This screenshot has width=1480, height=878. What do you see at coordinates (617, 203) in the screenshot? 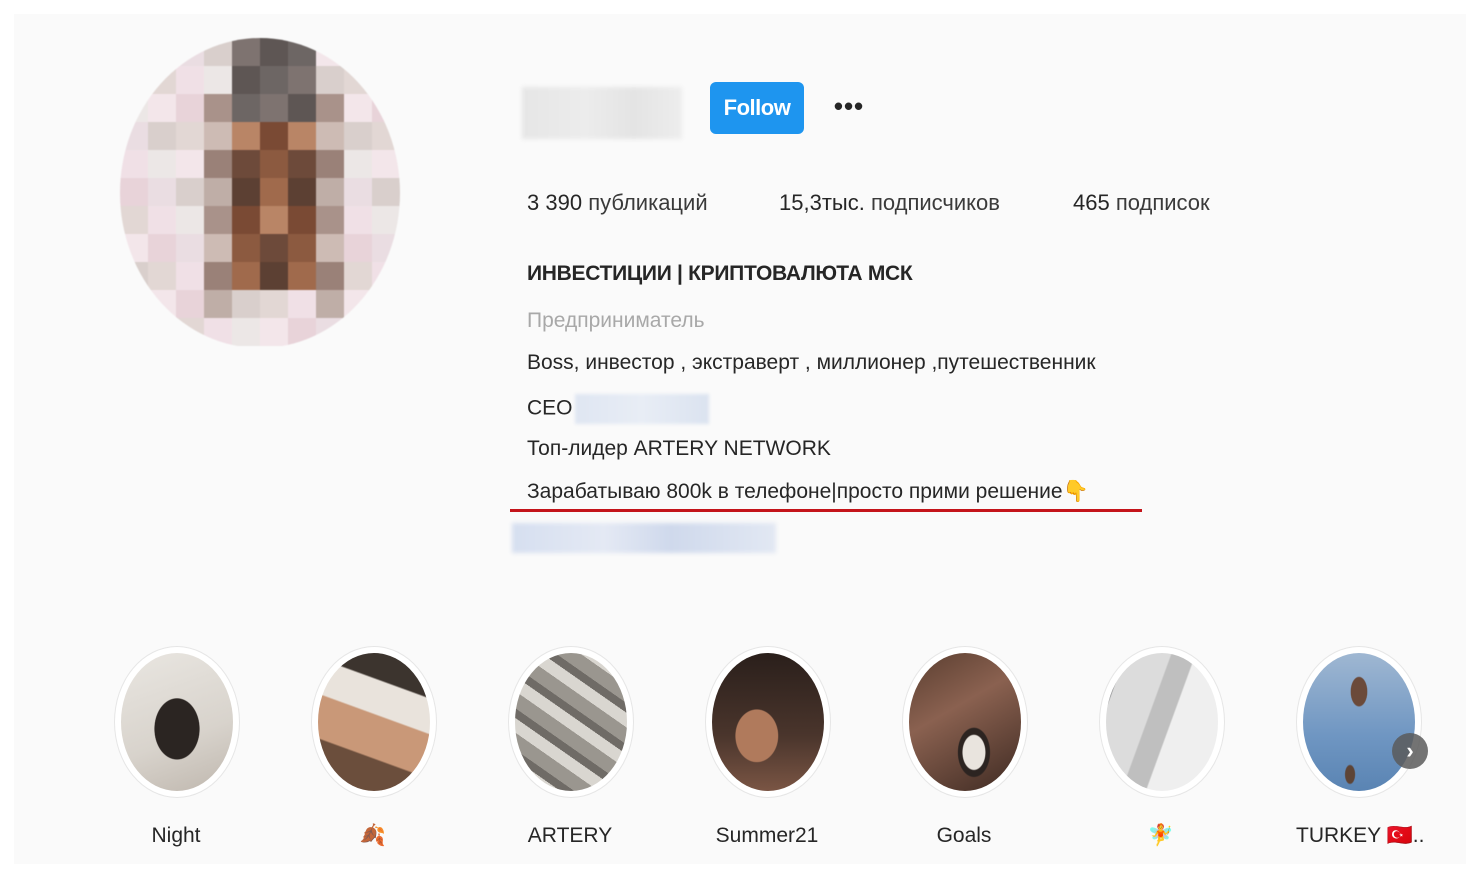
I see `posts-count: 3 390 публикаций` at bounding box center [617, 203].